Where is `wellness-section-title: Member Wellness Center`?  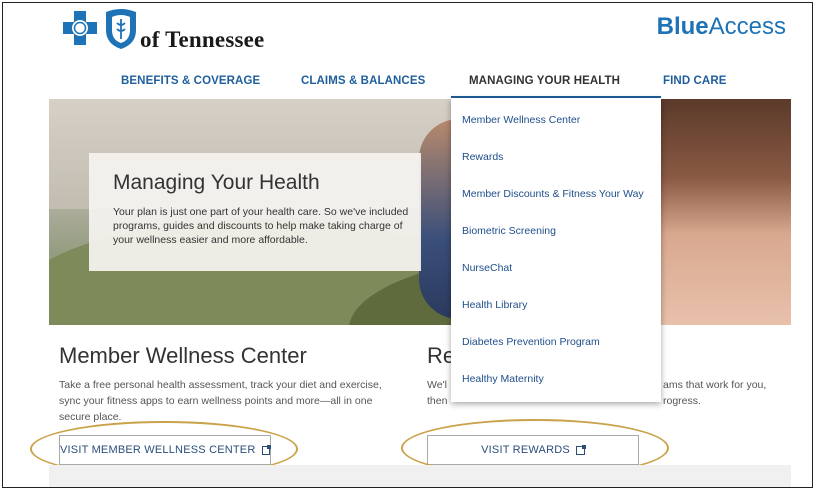 wellness-section-title: Member Wellness Center is located at coordinates (183, 355).